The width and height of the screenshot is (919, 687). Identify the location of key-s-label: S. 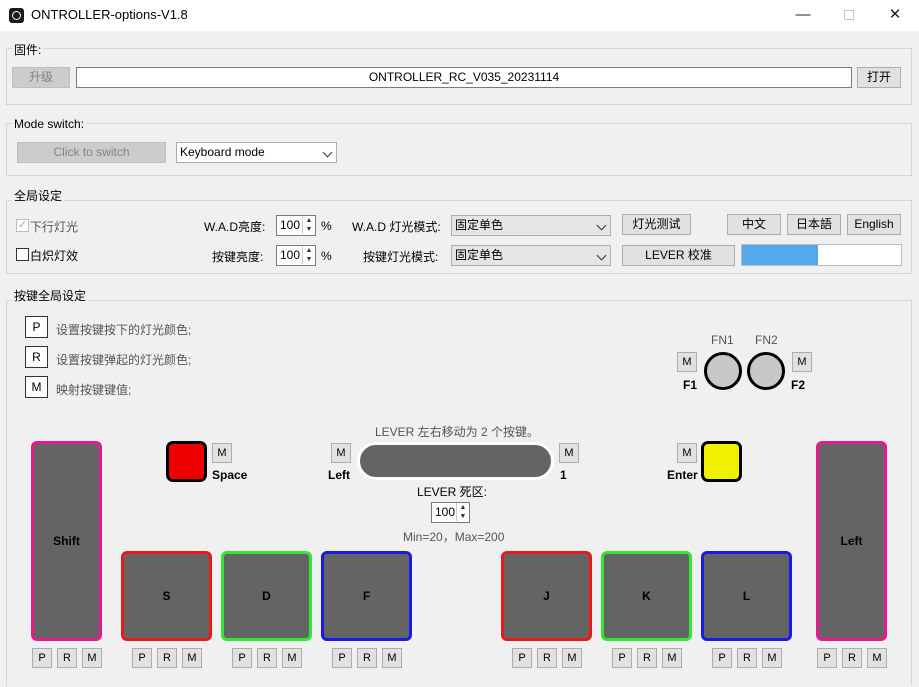
(166, 596).